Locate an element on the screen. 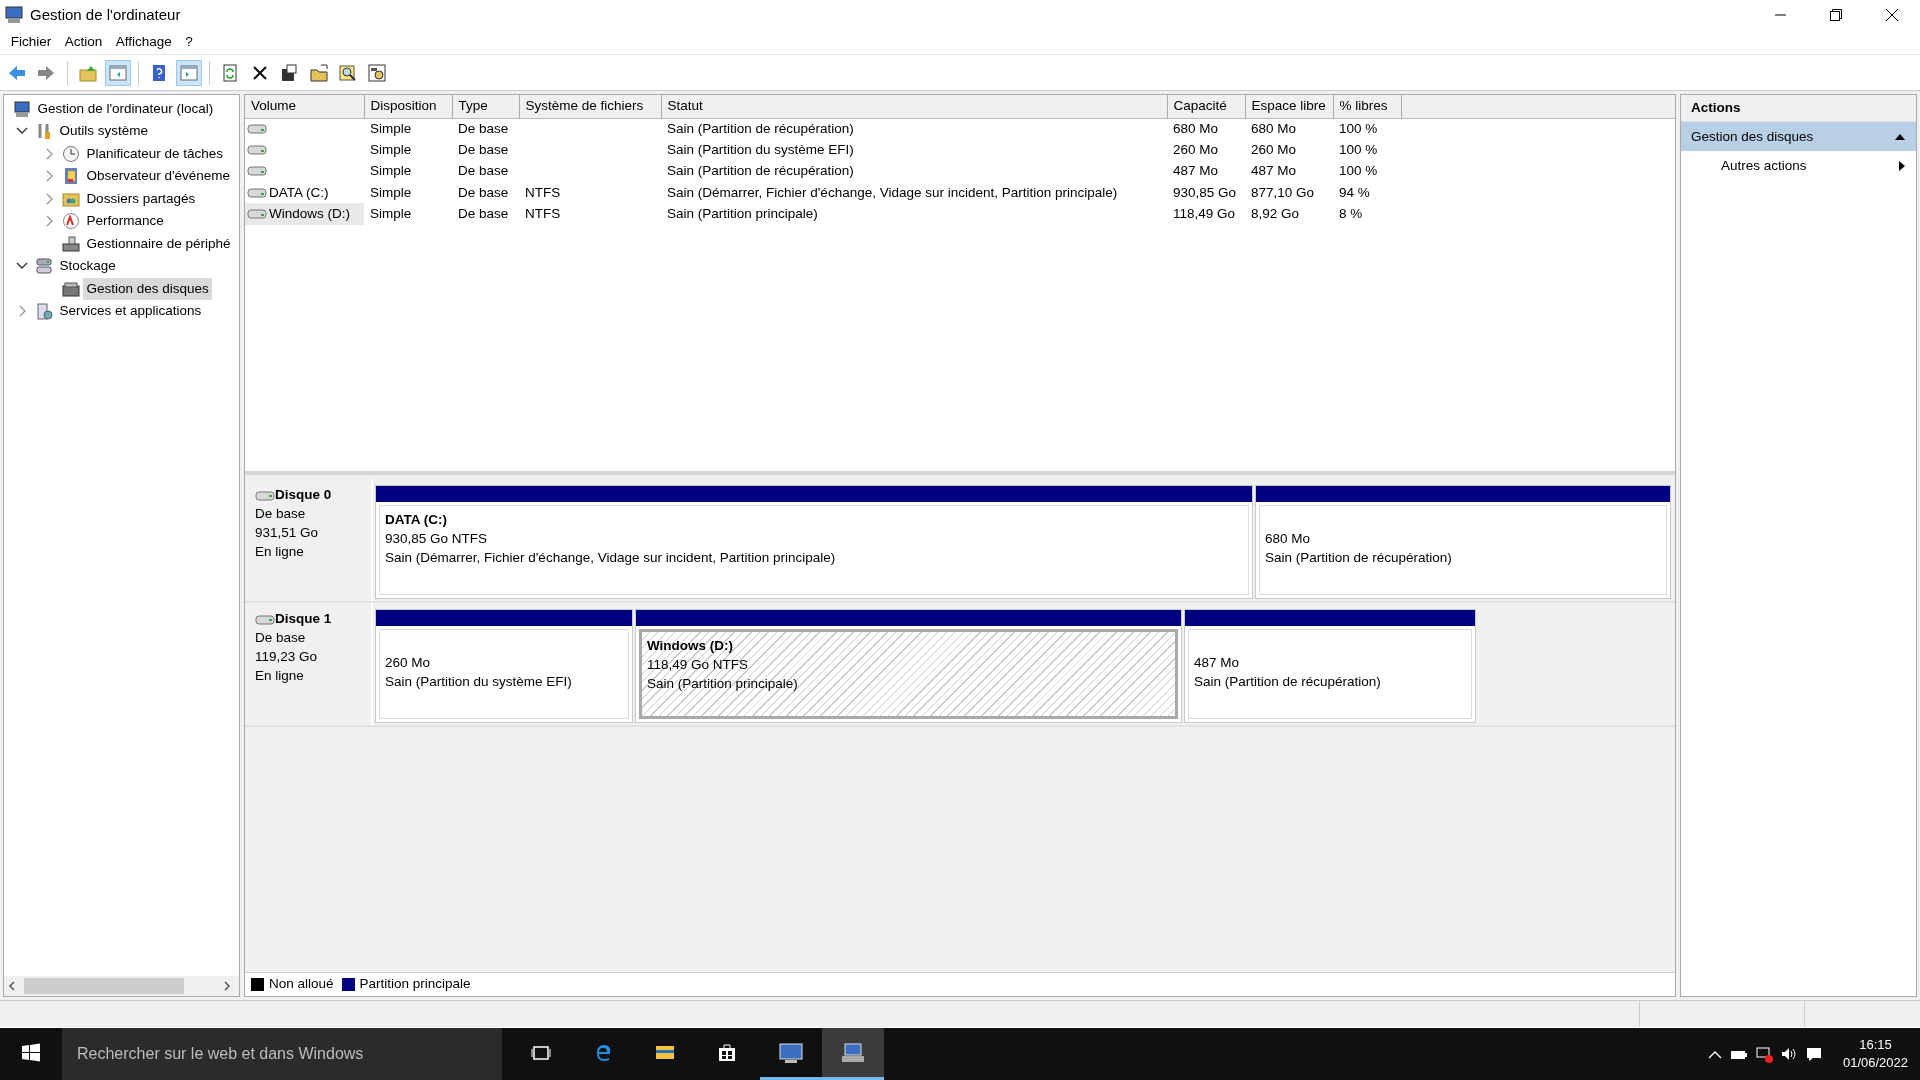 This screenshot has width=1920, height=1080. tree-item: Services et applications is located at coordinates (130, 311).